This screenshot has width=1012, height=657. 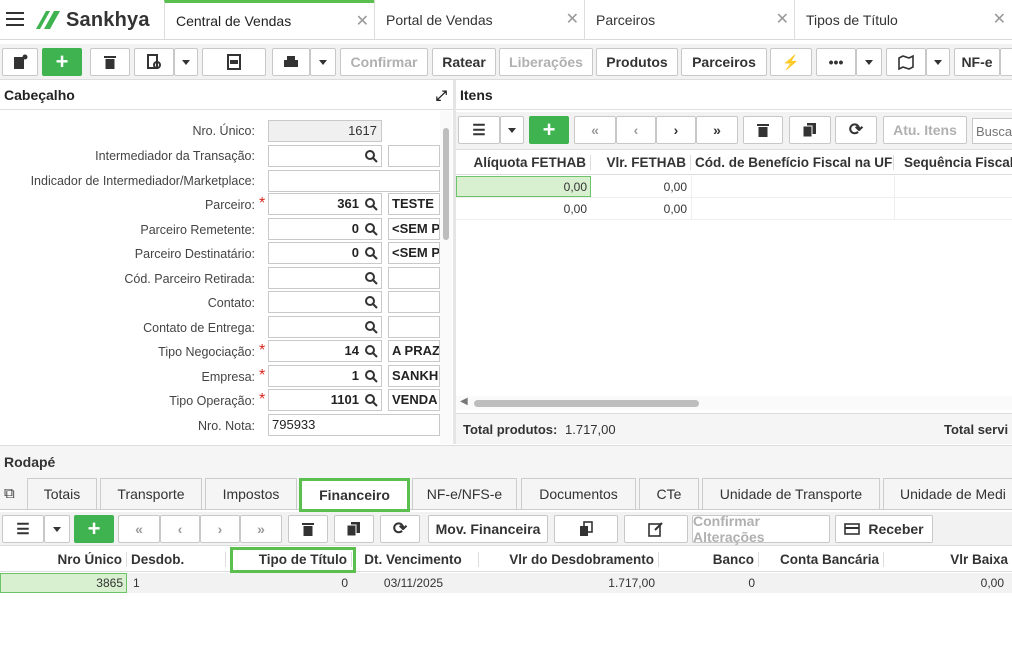 I want to click on itens-h-scrollbar: ◀, so click(x=734, y=403).